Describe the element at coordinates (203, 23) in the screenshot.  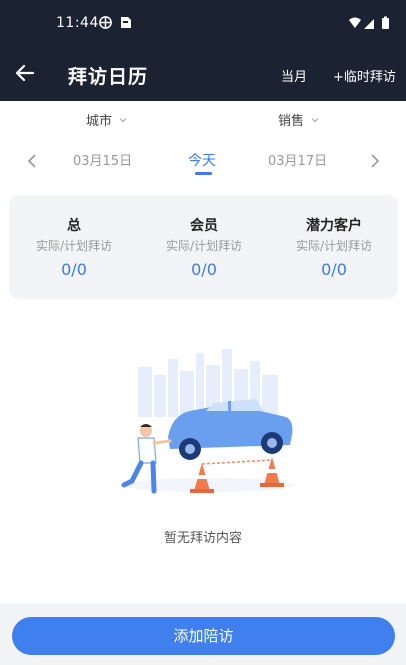
I see `status-bar: 11:44` at that location.